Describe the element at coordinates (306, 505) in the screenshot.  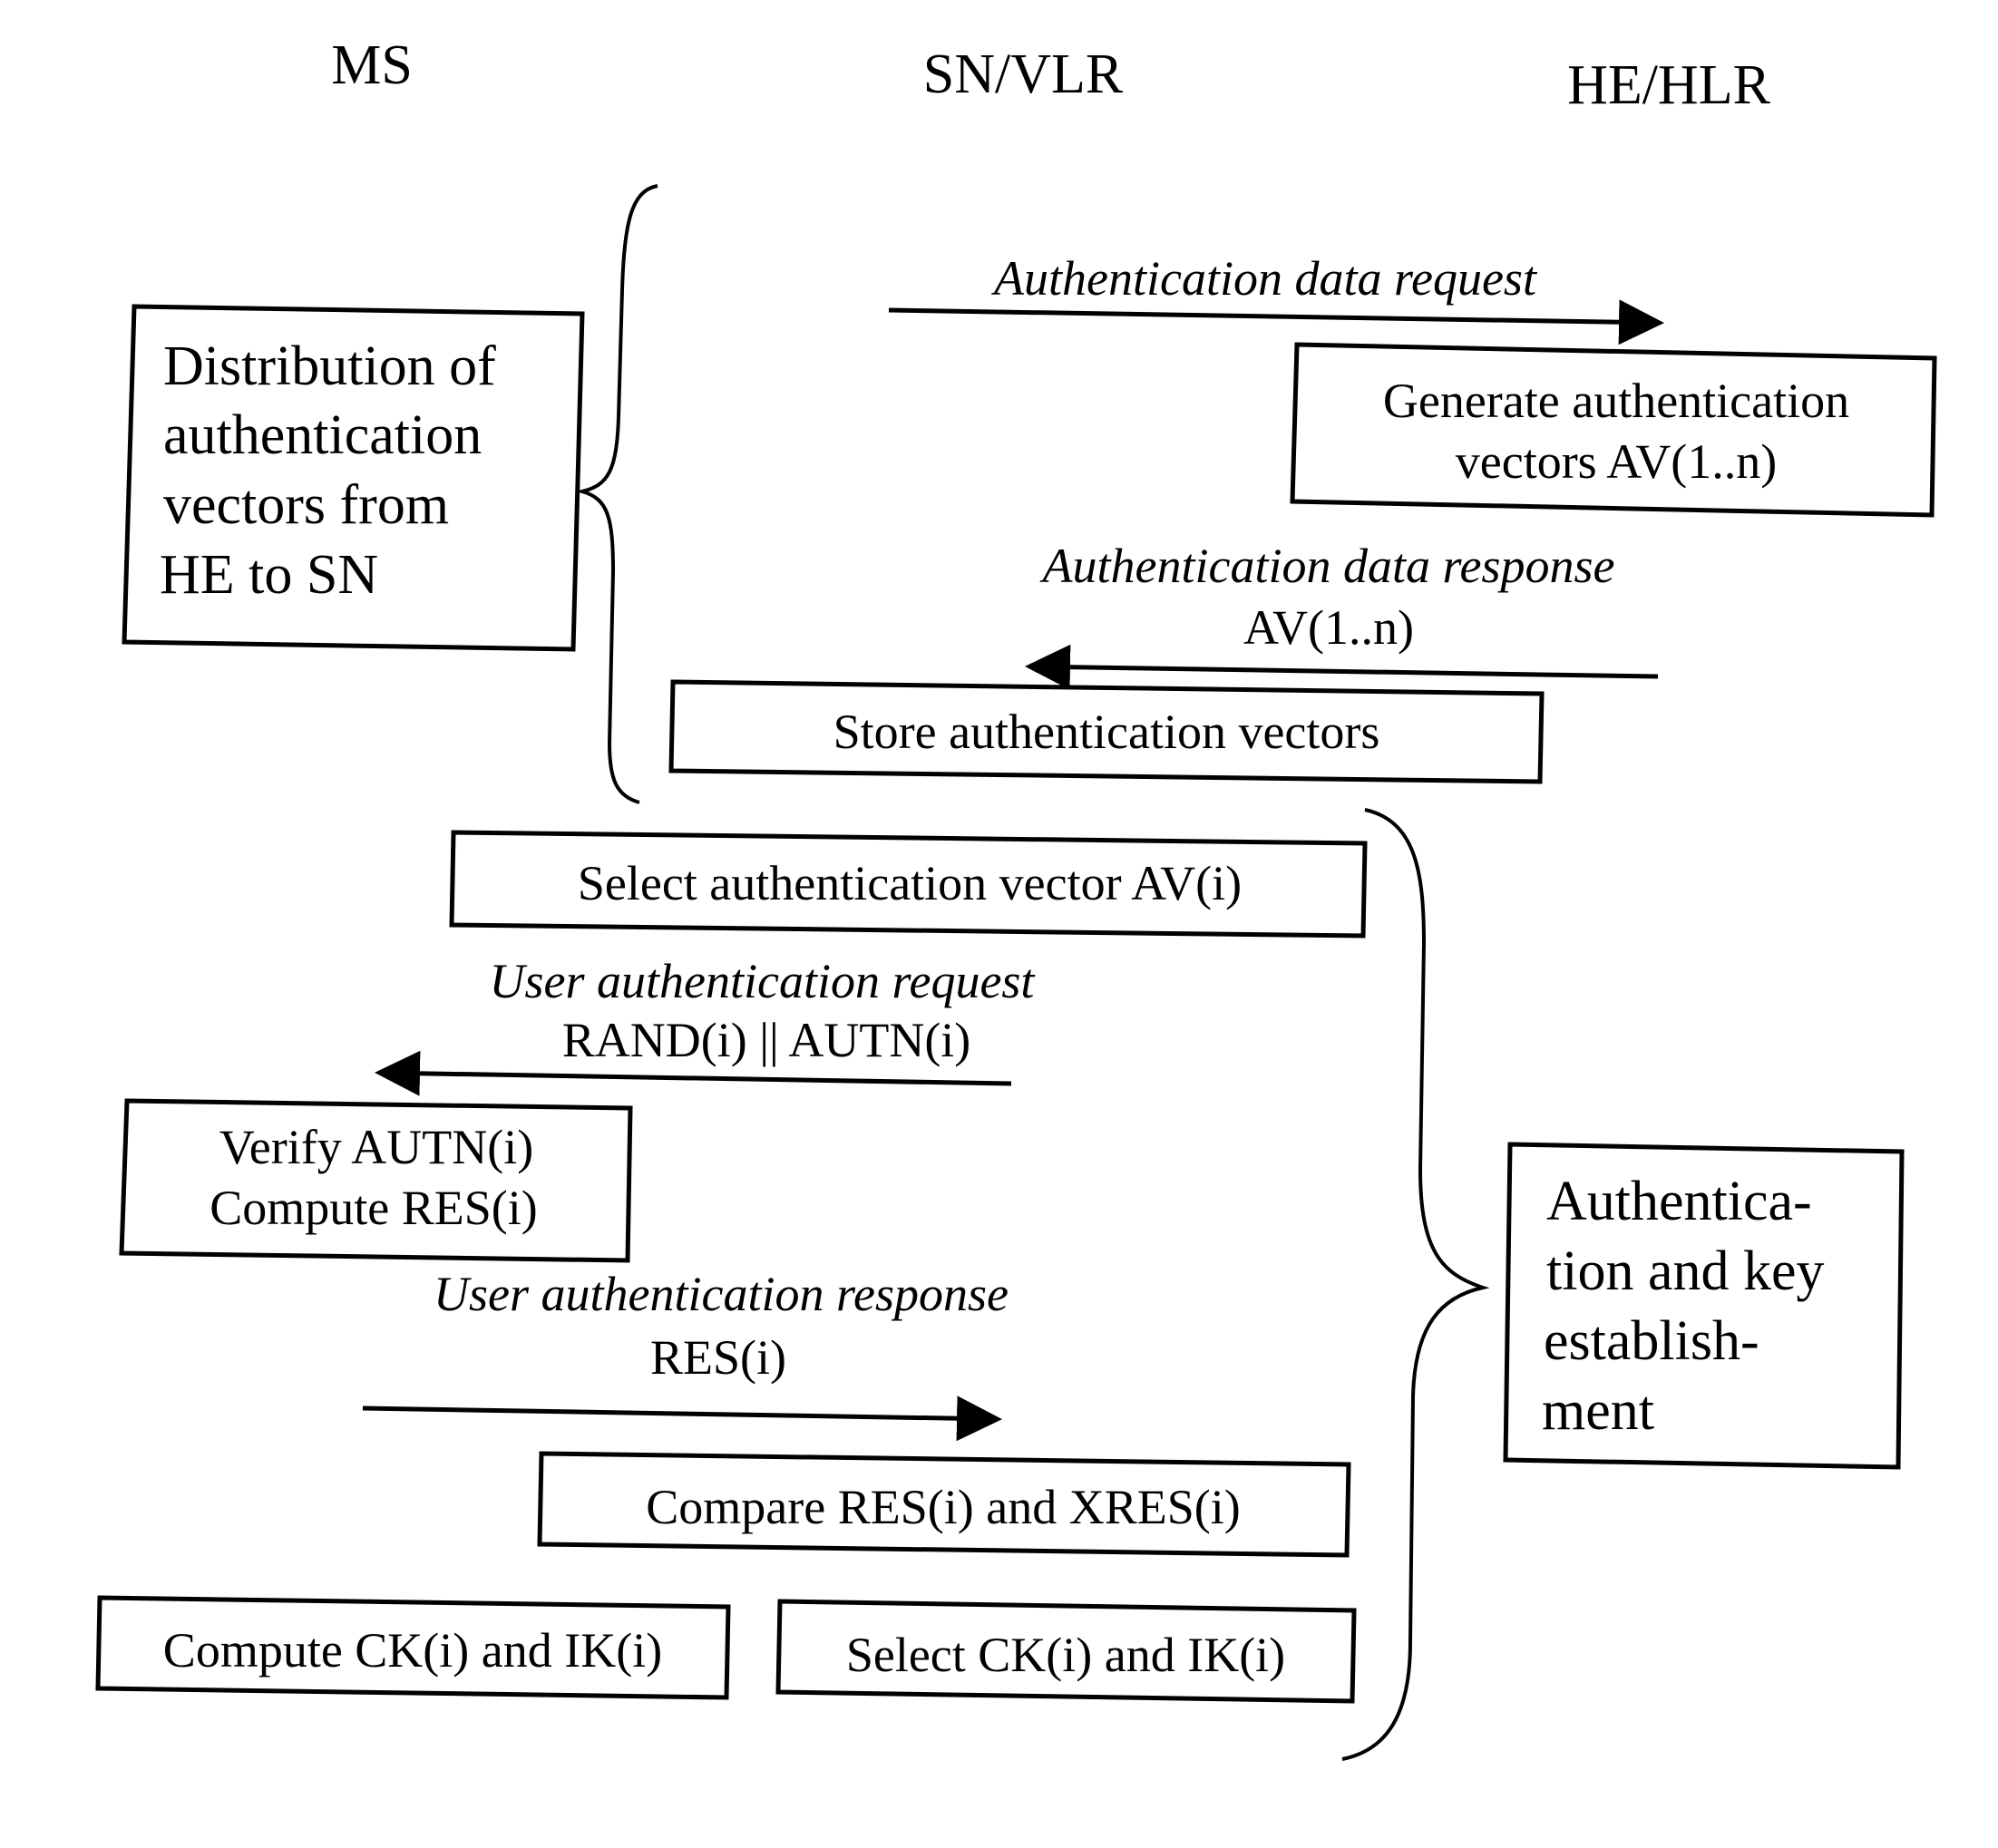
I see `svg-text: vectors from` at that location.